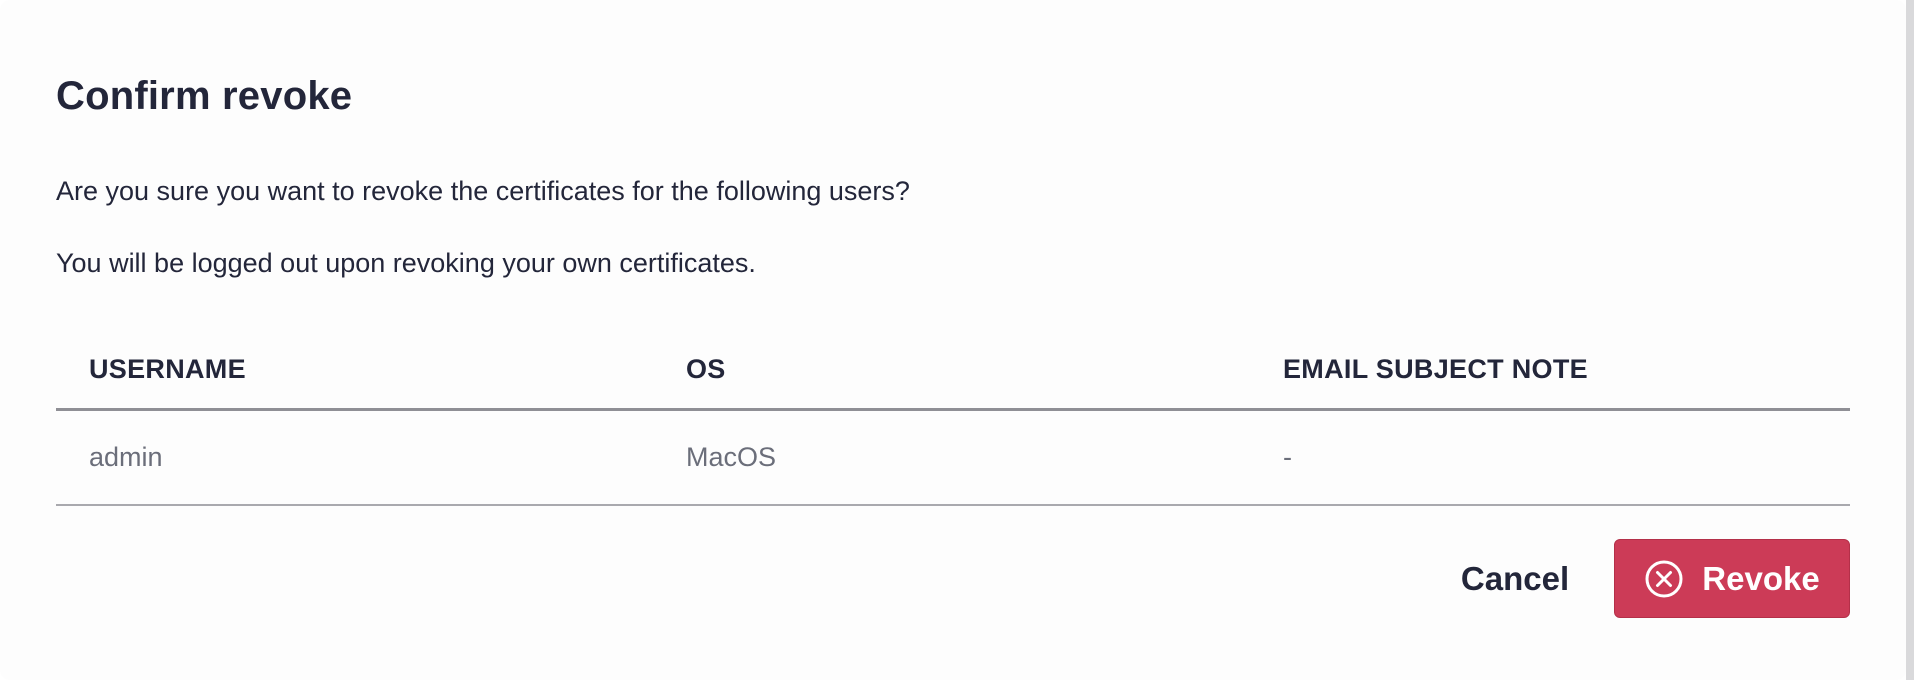 The image size is (1914, 680). I want to click on column-header-os: OS, so click(706, 368).